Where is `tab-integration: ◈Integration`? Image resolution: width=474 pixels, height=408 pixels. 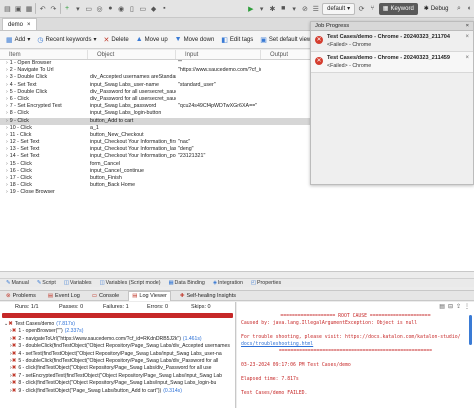 tab-integration: ◈Integration is located at coordinates (228, 283).